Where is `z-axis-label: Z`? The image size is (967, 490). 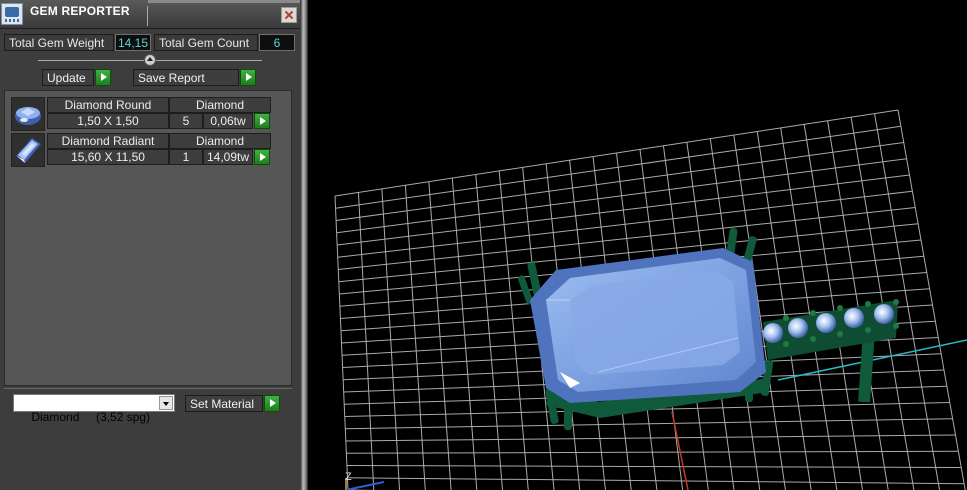
z-axis-label: Z is located at coordinates (348, 477).